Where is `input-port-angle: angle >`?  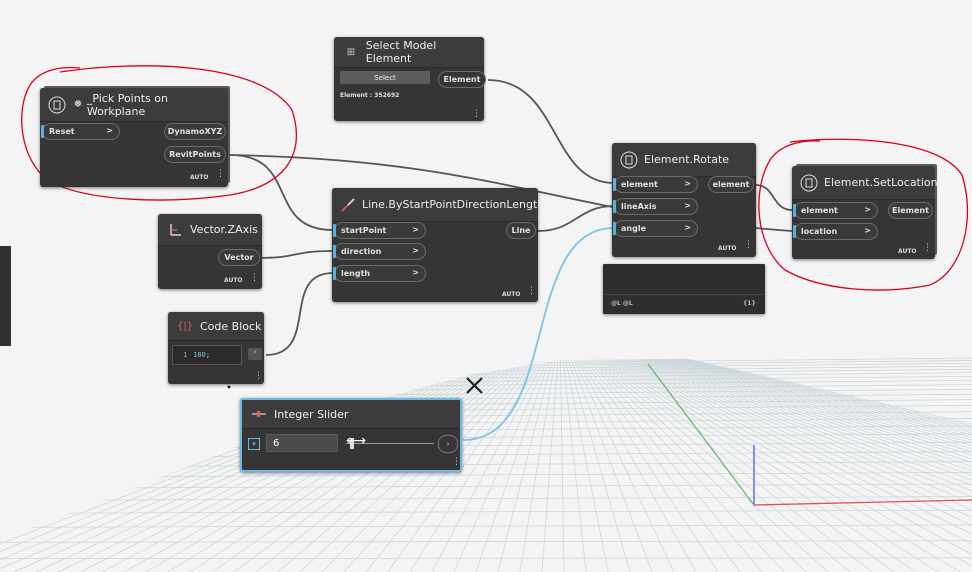
input-port-angle: angle > is located at coordinates (655, 228).